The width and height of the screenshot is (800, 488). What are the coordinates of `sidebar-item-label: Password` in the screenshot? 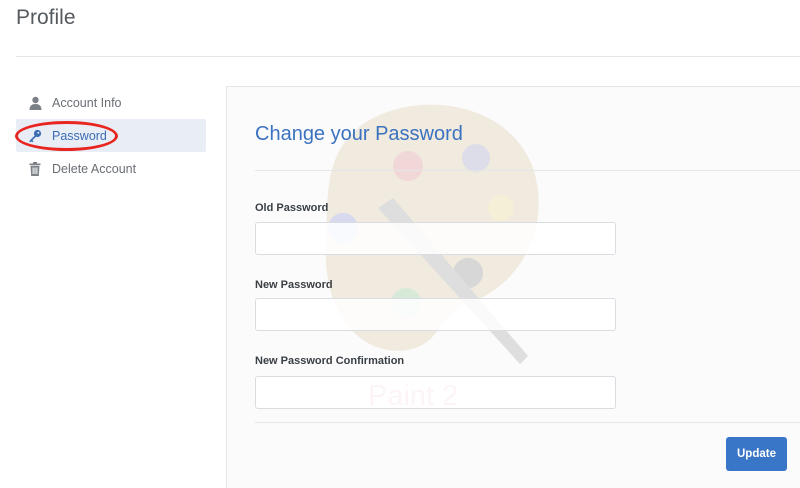 It's located at (79, 135).